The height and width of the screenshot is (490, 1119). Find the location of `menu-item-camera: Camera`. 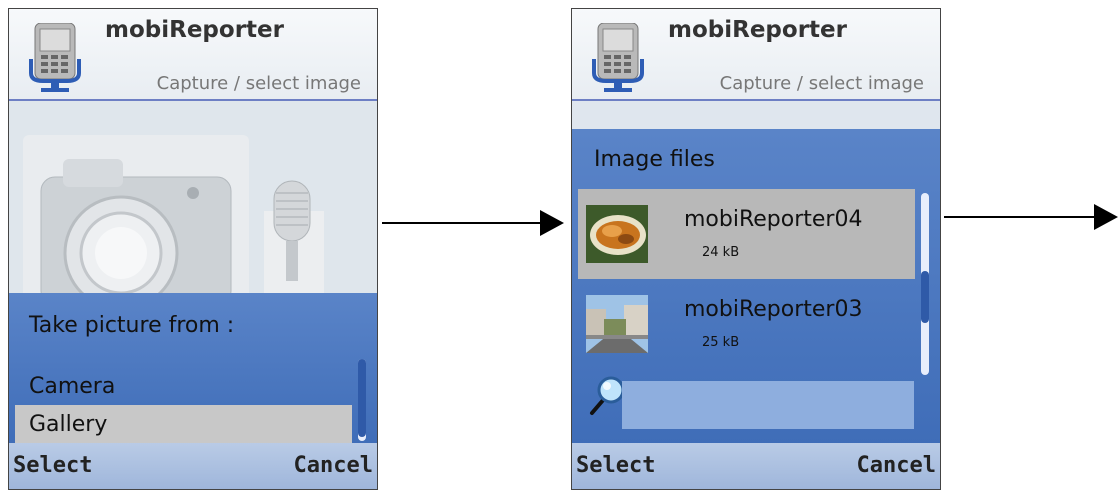

menu-item-camera: Camera is located at coordinates (183, 387).